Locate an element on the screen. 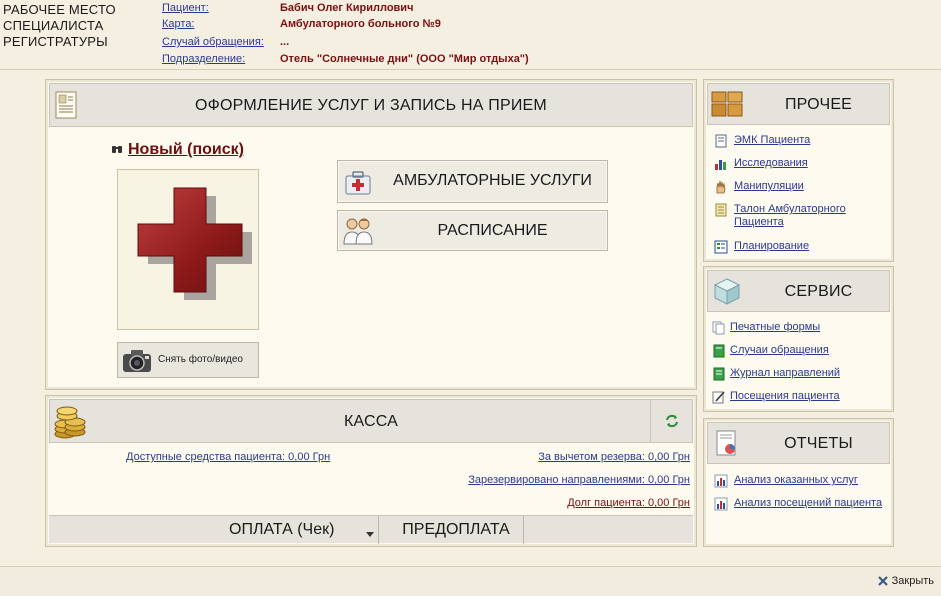 The width and height of the screenshot is (941, 596). schedule-button: РАСПИСАНИЕ is located at coordinates (472, 230).